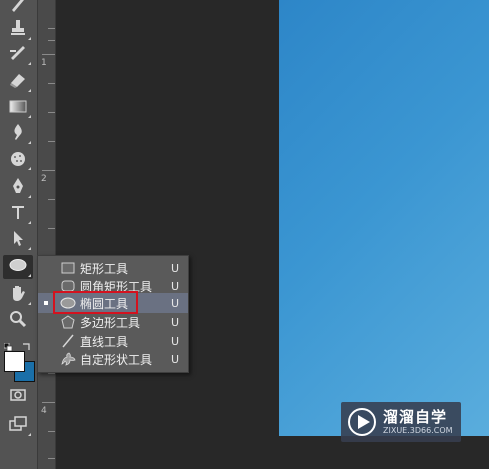 Image resolution: width=489 pixels, height=469 pixels. I want to click on ellipse-tool, so click(18, 267).